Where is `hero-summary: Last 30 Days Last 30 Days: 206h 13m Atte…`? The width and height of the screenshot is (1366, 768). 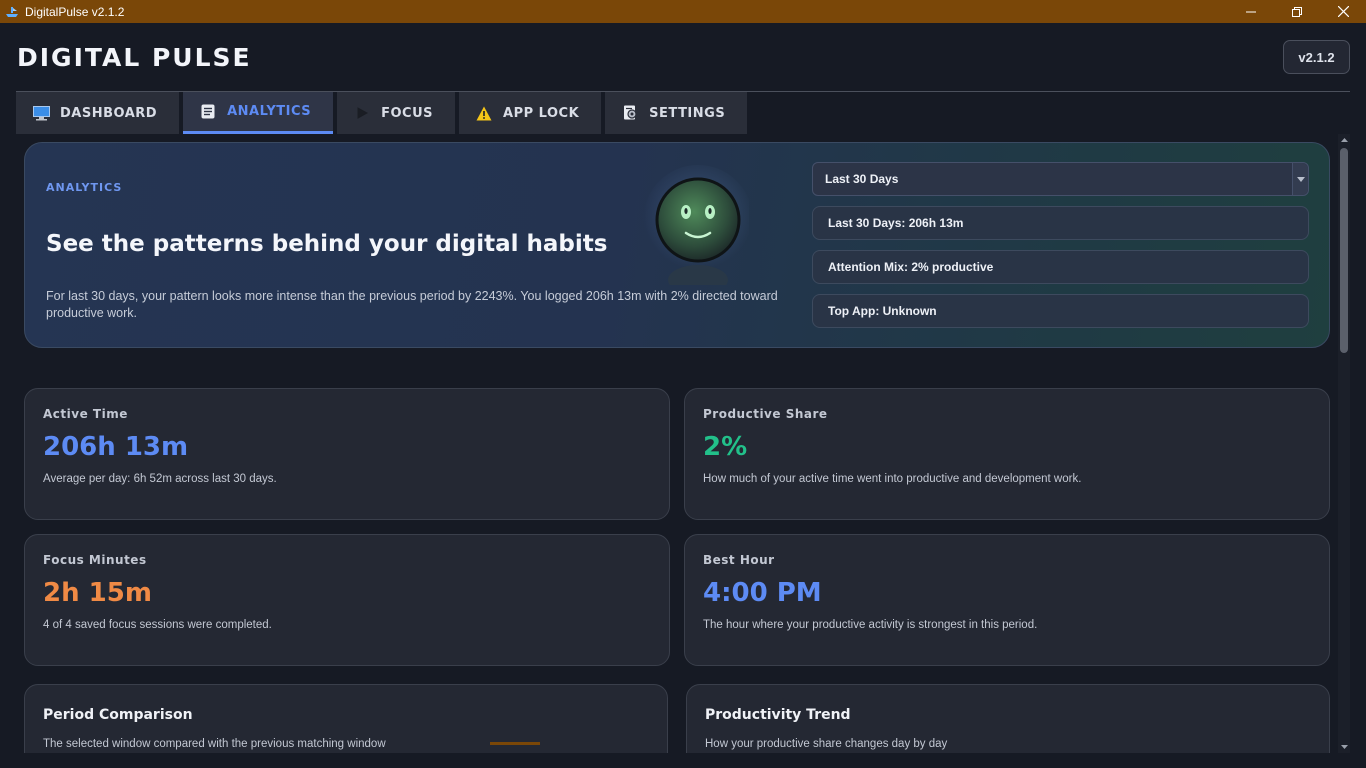
hero-summary: Last 30 Days Last 30 Days: 206h 13m Atte… is located at coordinates (1060, 245).